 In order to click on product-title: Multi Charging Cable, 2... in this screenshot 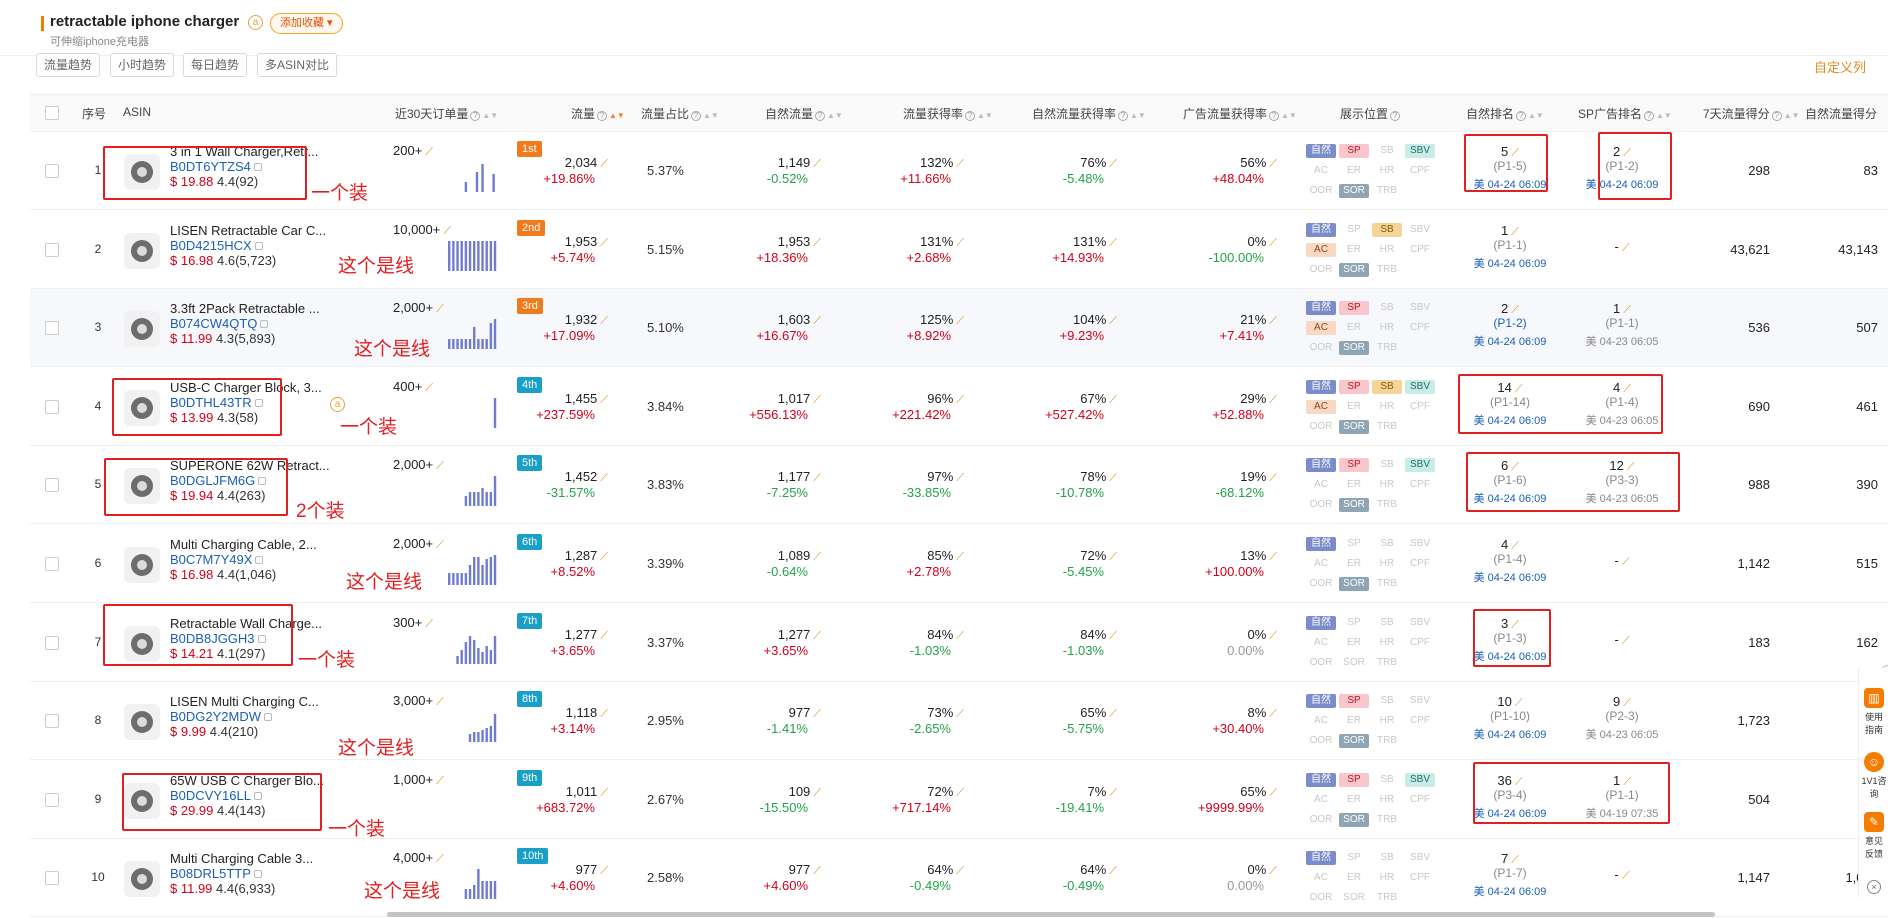, I will do `click(250, 544)`.